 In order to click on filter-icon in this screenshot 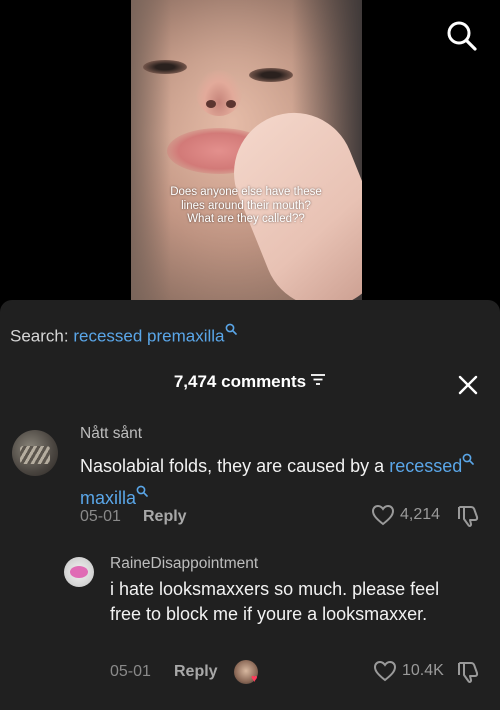, I will do `click(318, 381)`.